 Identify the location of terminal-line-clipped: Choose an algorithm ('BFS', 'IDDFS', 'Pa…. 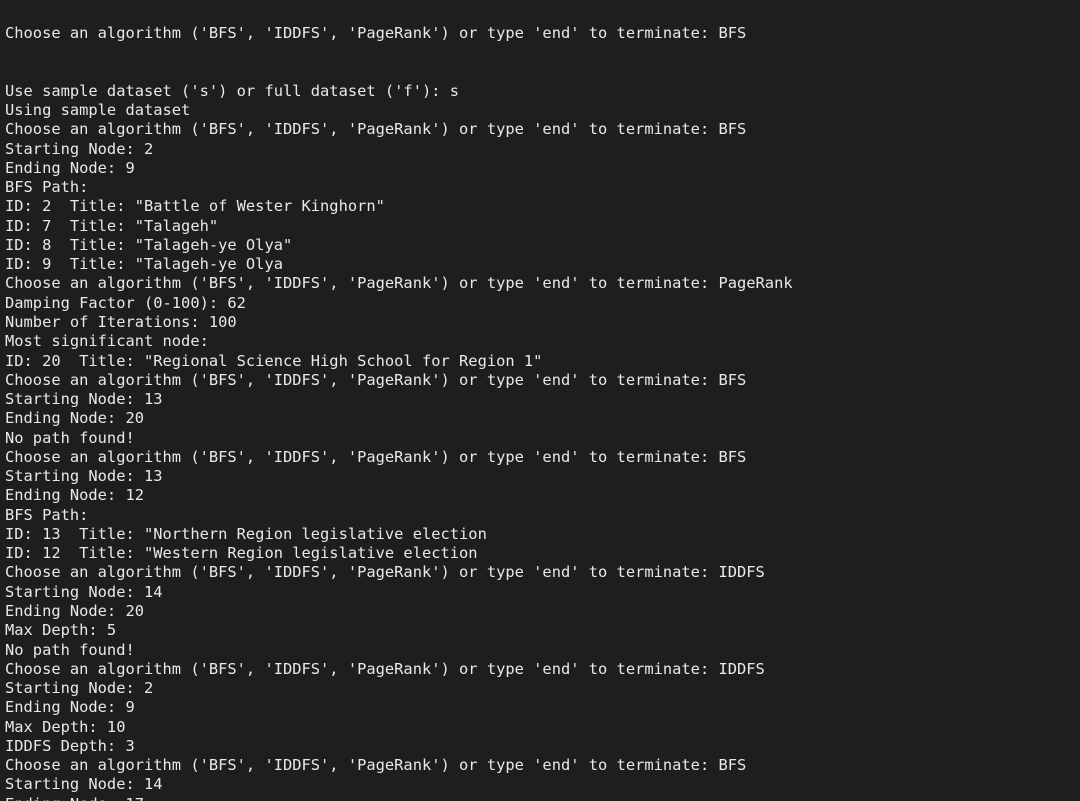
(376, 33).